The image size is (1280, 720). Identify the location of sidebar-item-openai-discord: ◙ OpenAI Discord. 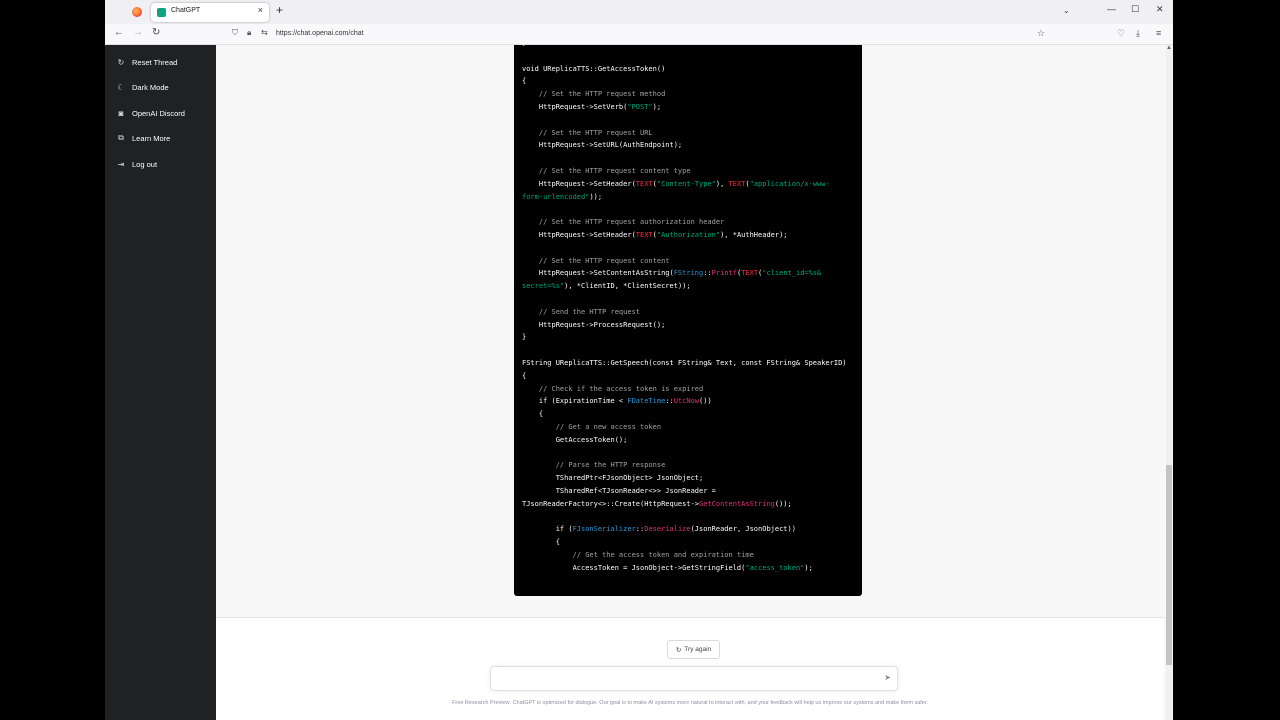
(163, 113).